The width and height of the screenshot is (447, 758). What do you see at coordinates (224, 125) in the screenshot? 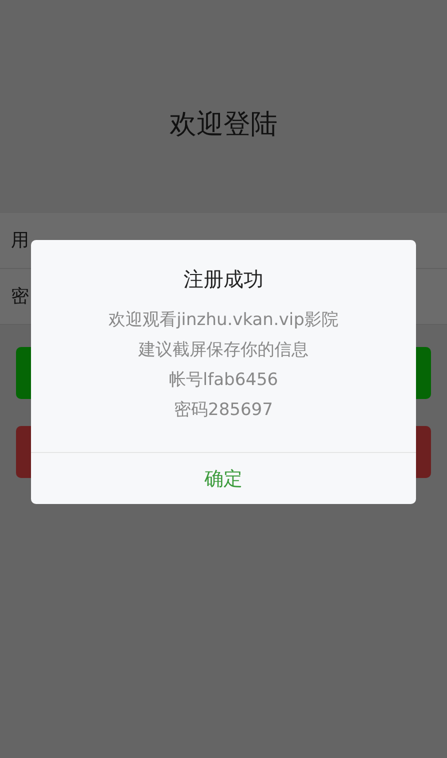
I see `page-title: 欢迎登陆` at bounding box center [224, 125].